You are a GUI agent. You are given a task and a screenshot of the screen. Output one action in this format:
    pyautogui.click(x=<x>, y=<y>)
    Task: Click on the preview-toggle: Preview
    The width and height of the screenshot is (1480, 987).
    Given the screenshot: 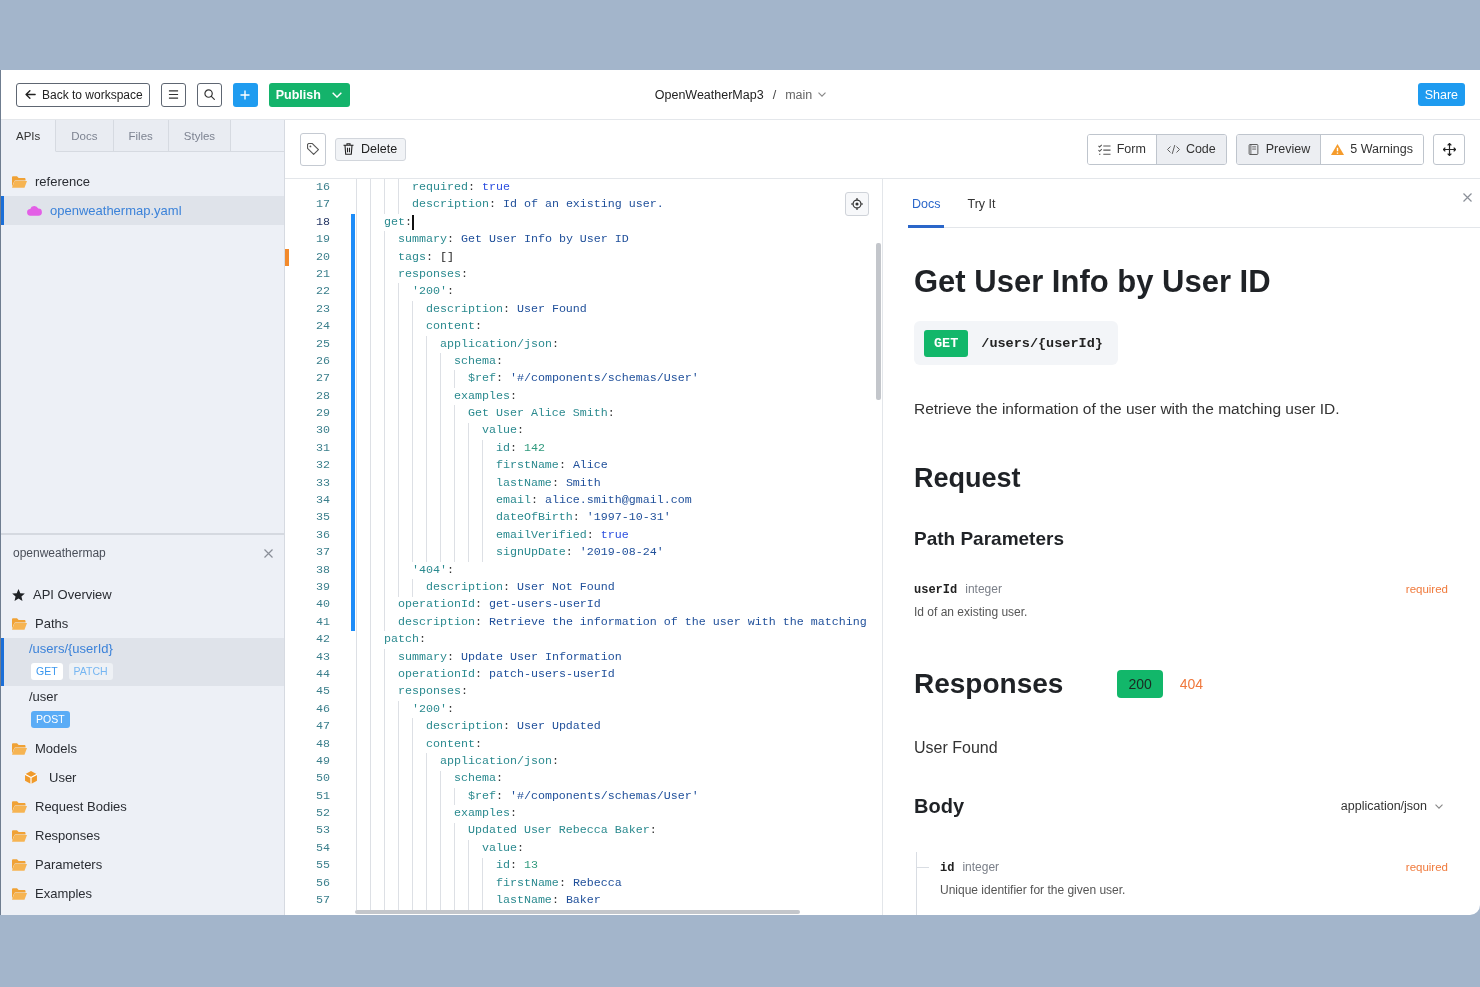 What is the action you would take?
    pyautogui.click(x=1278, y=149)
    